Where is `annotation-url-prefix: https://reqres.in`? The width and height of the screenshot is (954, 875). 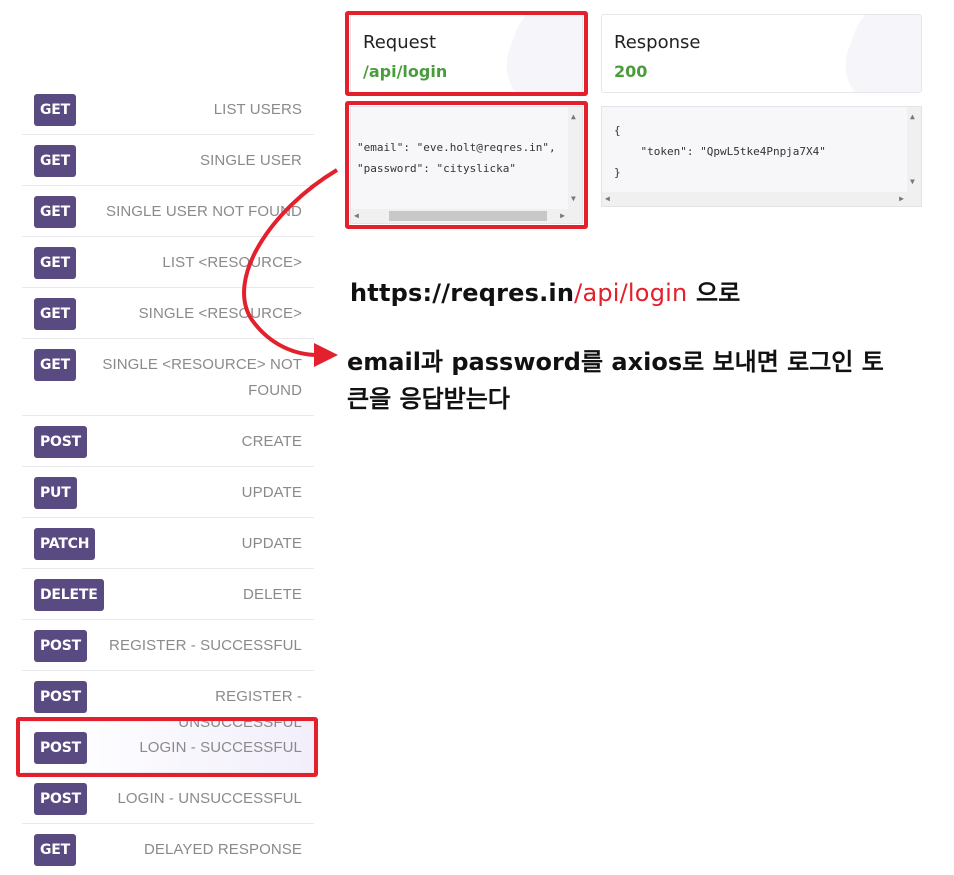 annotation-url-prefix: https://reqres.in is located at coordinates (462, 293).